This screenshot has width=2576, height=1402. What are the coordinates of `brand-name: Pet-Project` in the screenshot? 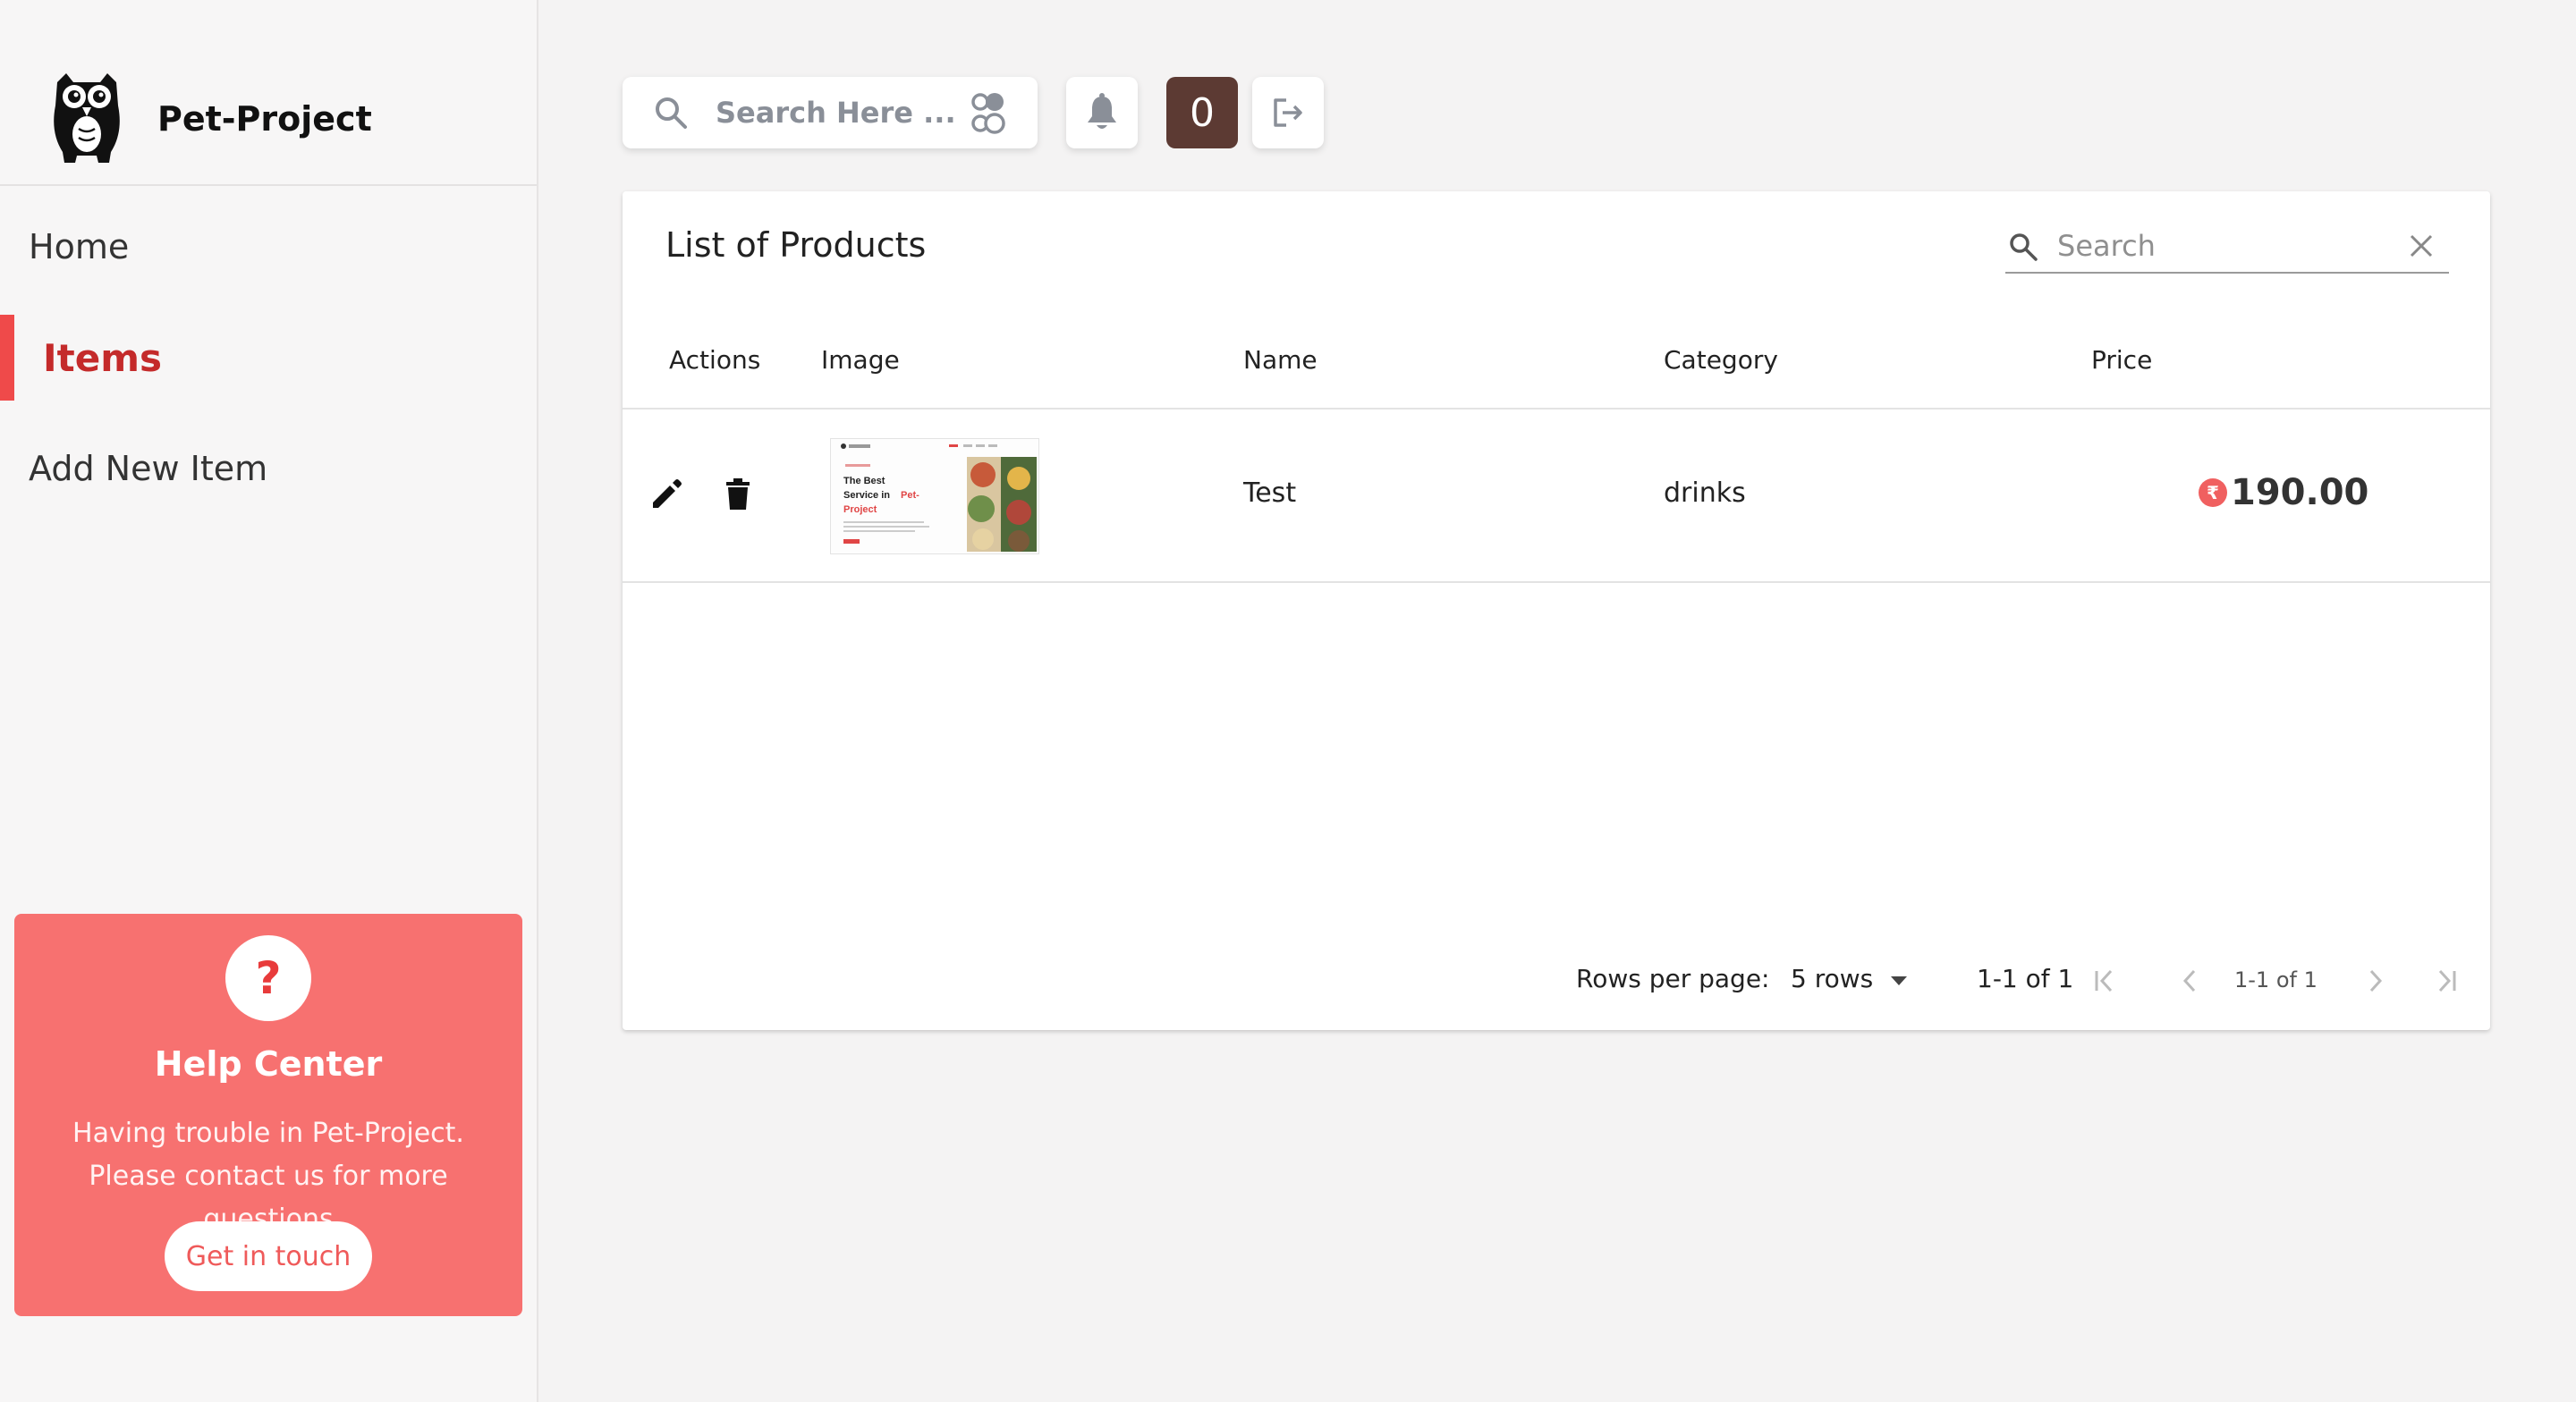 It's located at (264, 119).